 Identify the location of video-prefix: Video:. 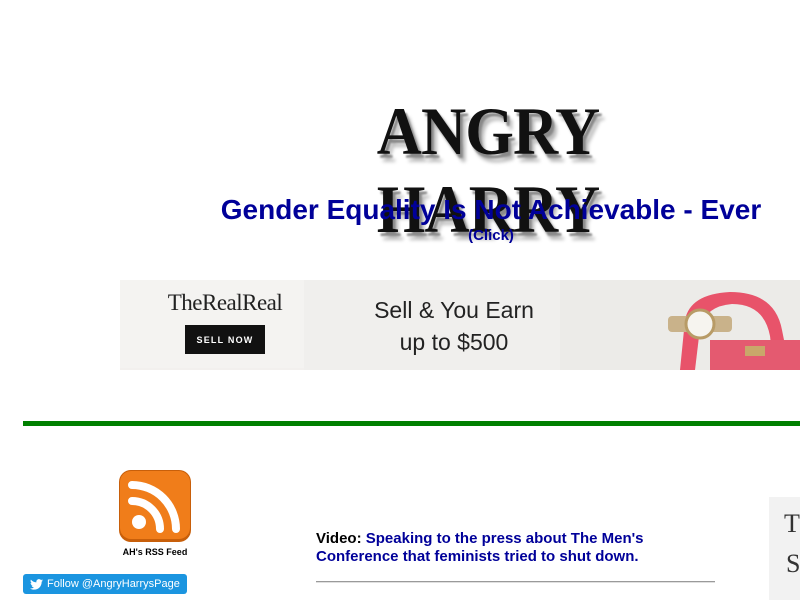
(339, 538).